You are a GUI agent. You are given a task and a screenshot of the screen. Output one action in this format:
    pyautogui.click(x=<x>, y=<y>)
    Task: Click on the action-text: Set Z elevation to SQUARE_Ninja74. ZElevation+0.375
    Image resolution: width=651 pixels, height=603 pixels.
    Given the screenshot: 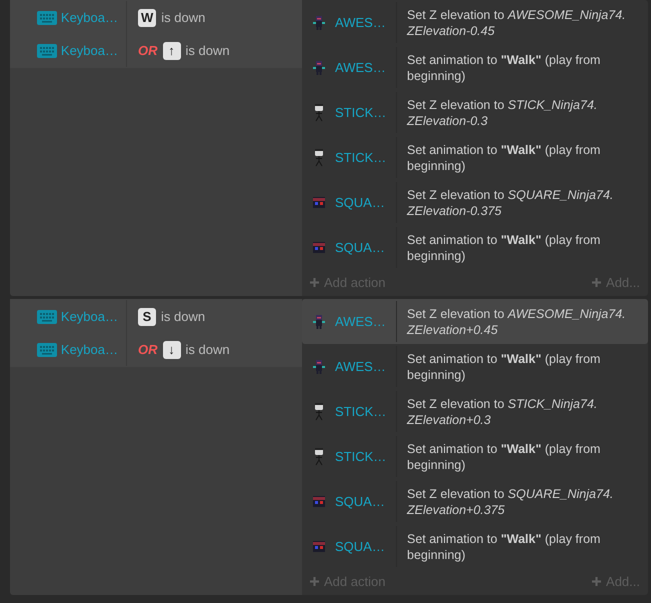 What is the action you would take?
    pyautogui.click(x=510, y=502)
    